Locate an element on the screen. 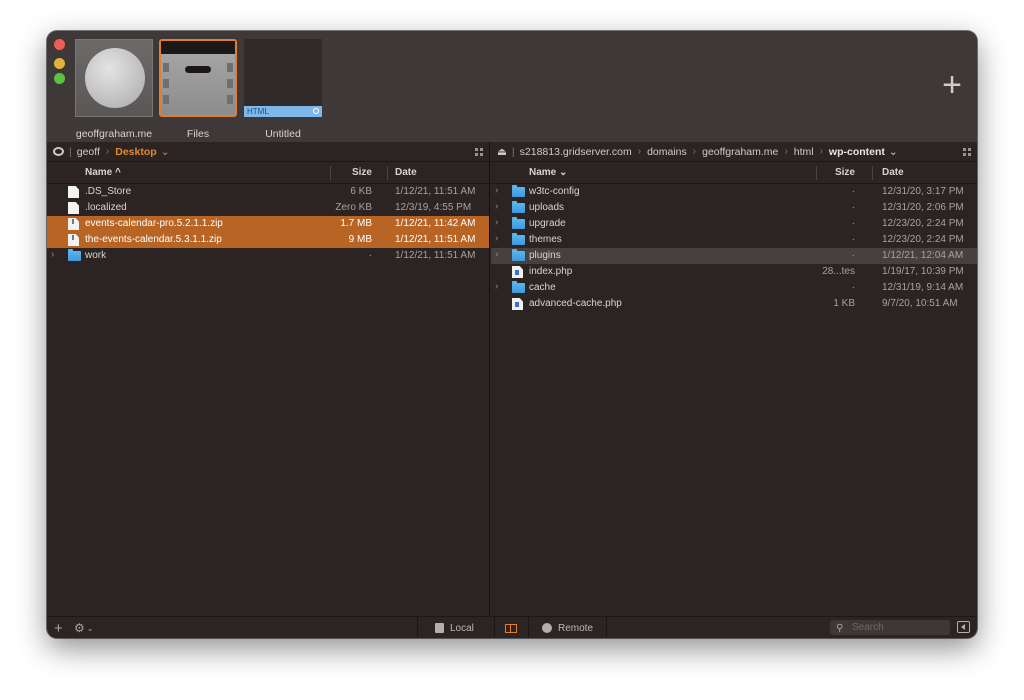  breadcrumb-current: wp-content is located at coordinates (857, 152).